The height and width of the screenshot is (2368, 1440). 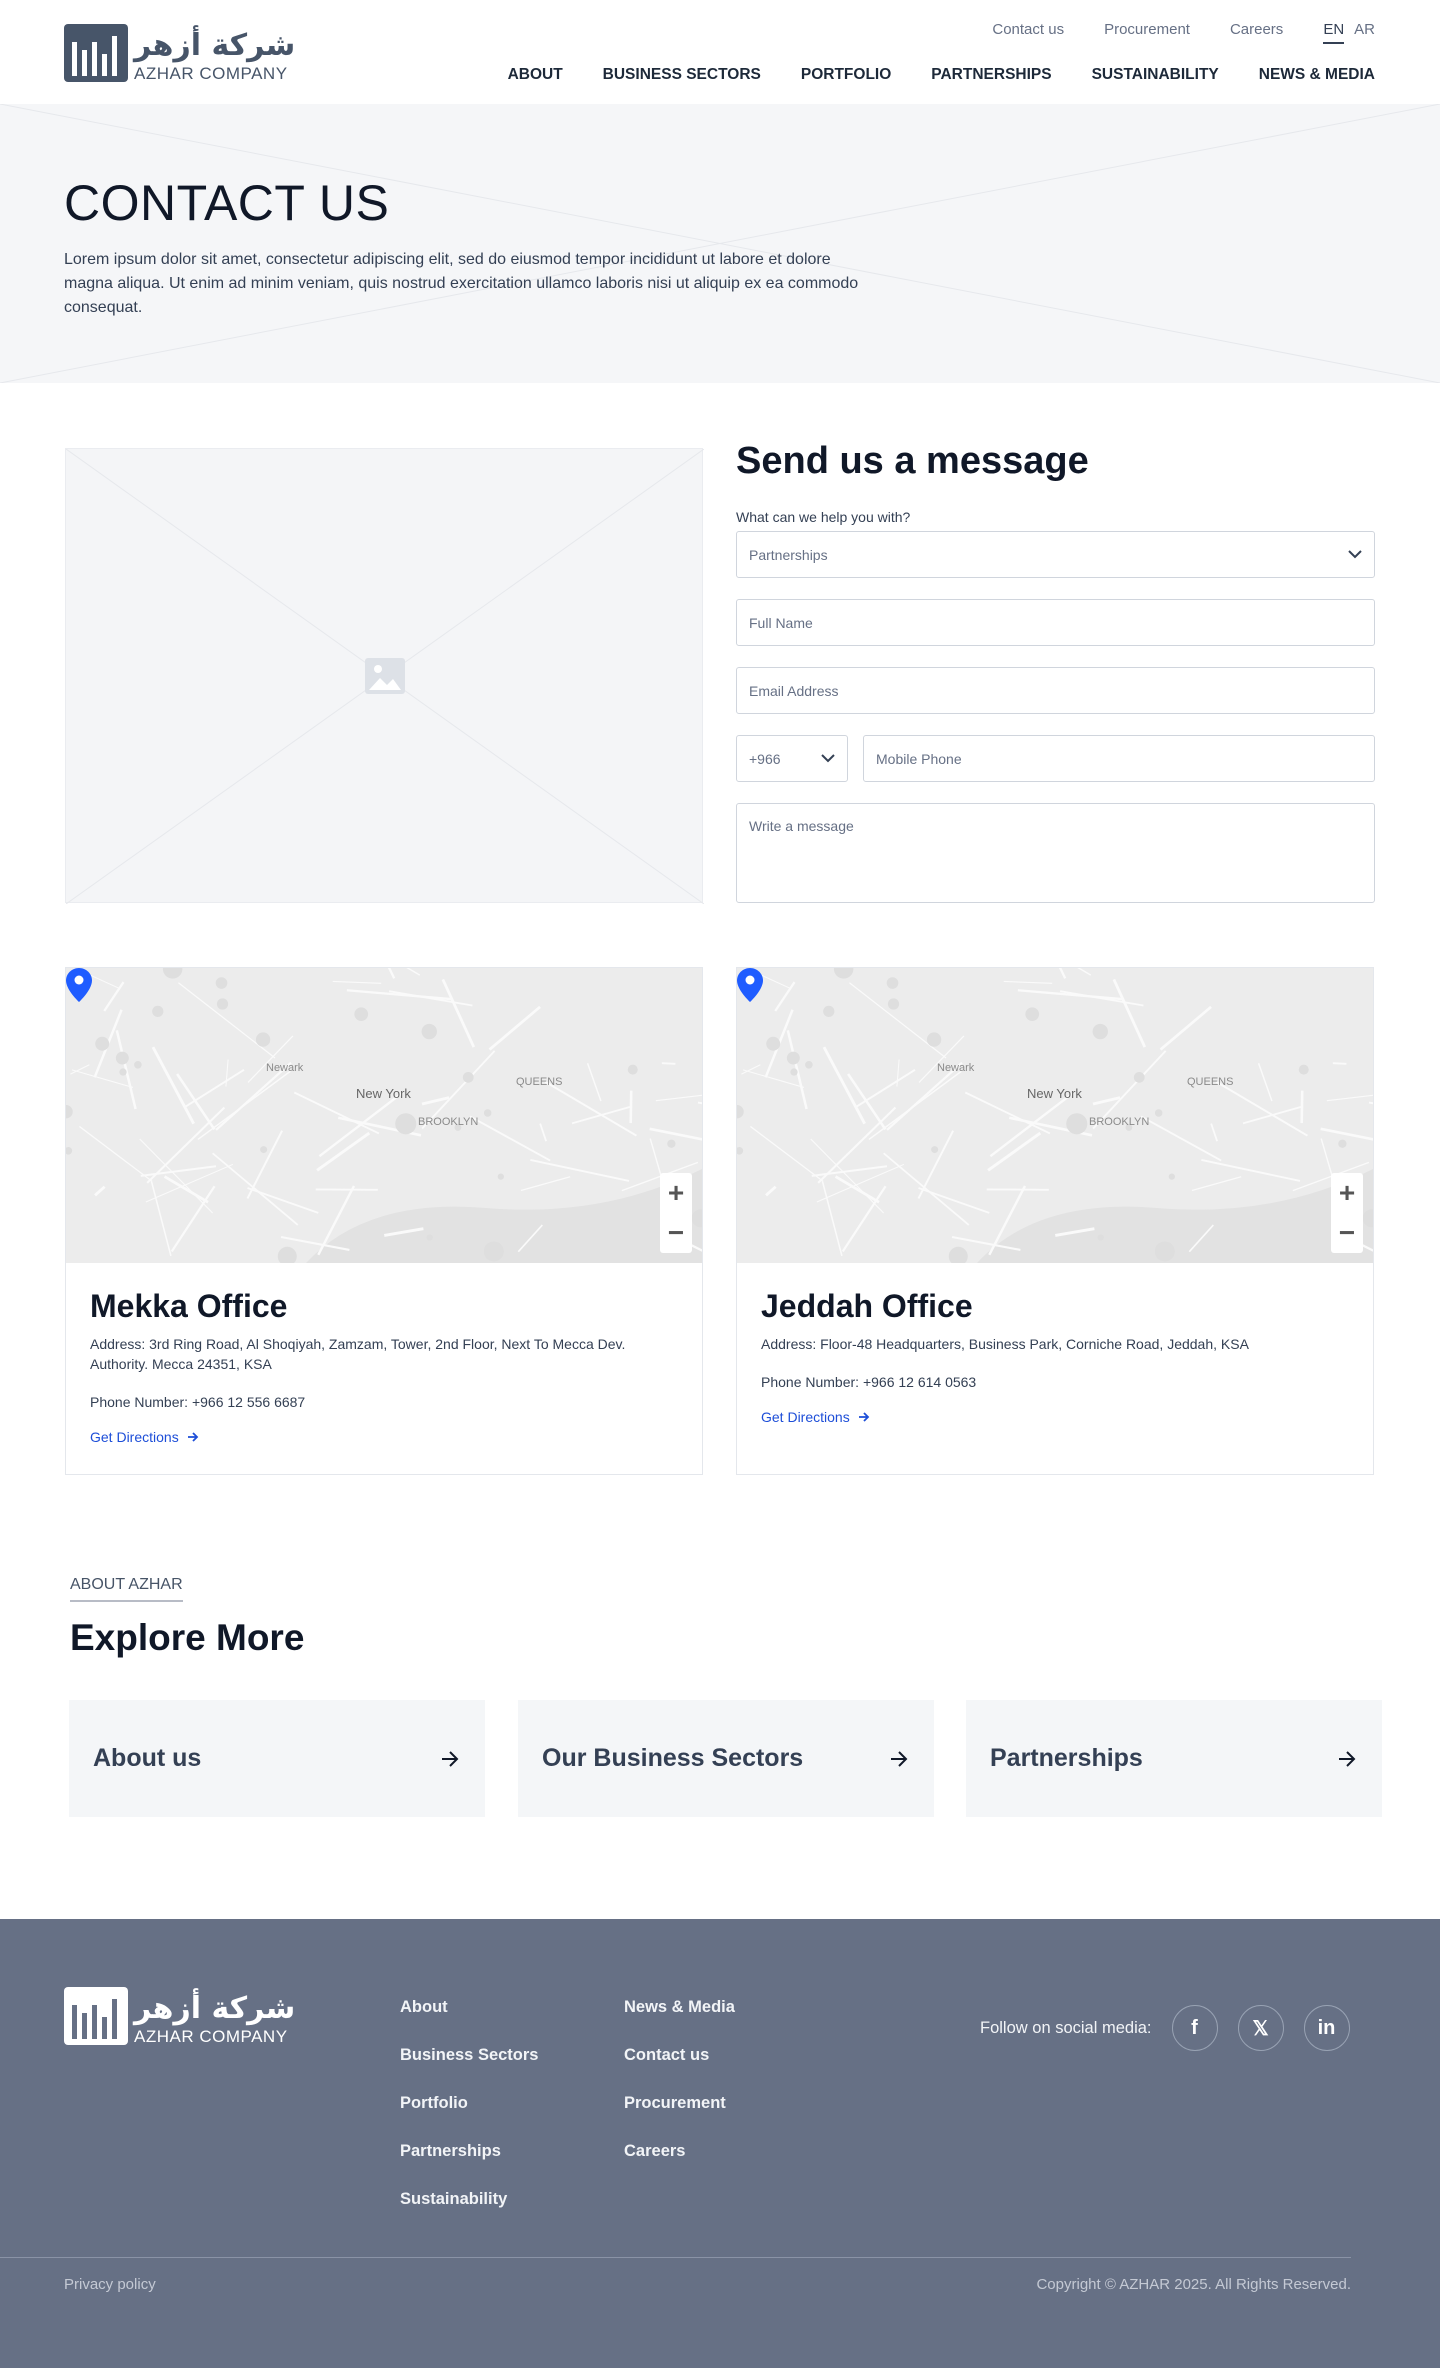 I want to click on image-placeholder, so click(x=384, y=676).